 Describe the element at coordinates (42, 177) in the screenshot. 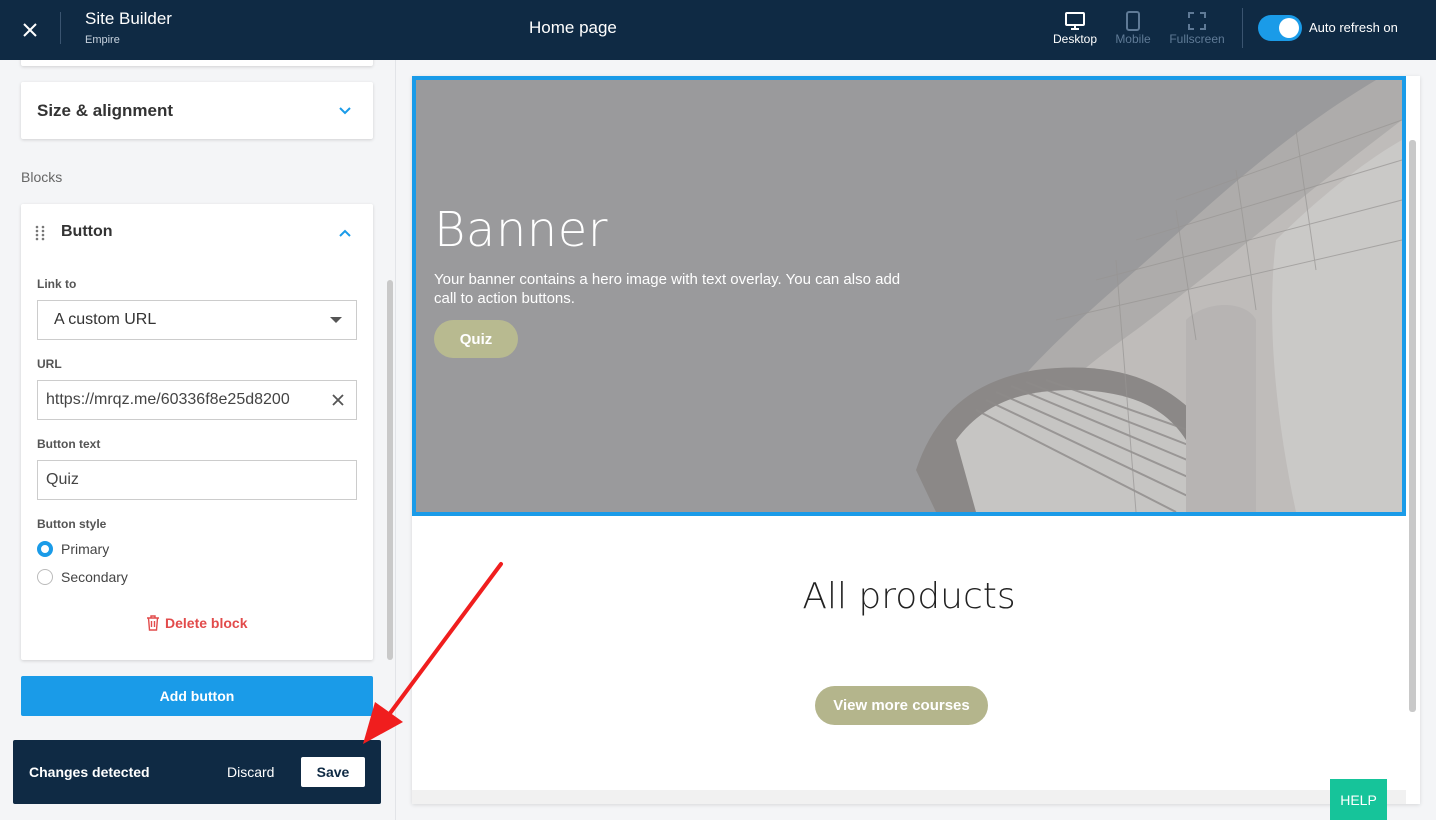

I see `blocks-label: Blocks` at that location.